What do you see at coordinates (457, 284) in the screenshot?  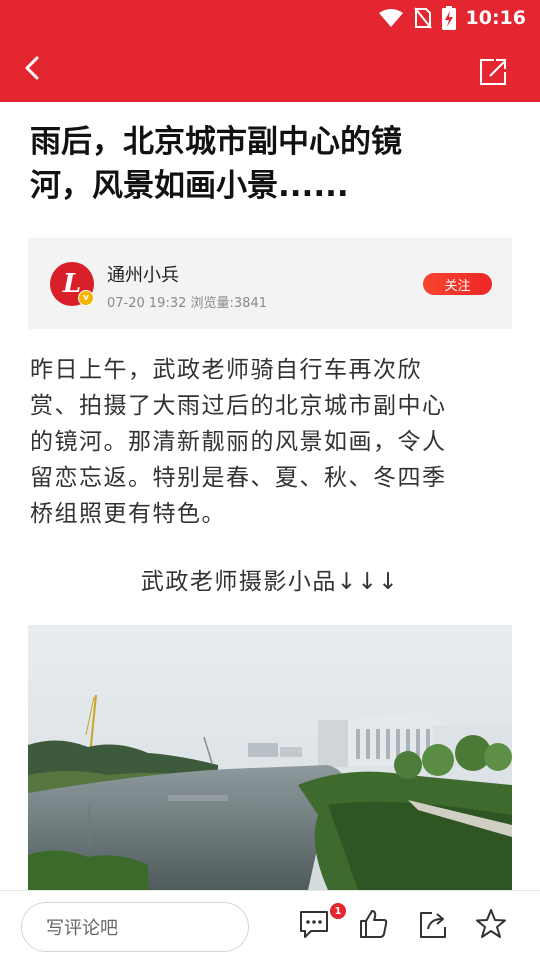 I see `follow-button: 关注` at bounding box center [457, 284].